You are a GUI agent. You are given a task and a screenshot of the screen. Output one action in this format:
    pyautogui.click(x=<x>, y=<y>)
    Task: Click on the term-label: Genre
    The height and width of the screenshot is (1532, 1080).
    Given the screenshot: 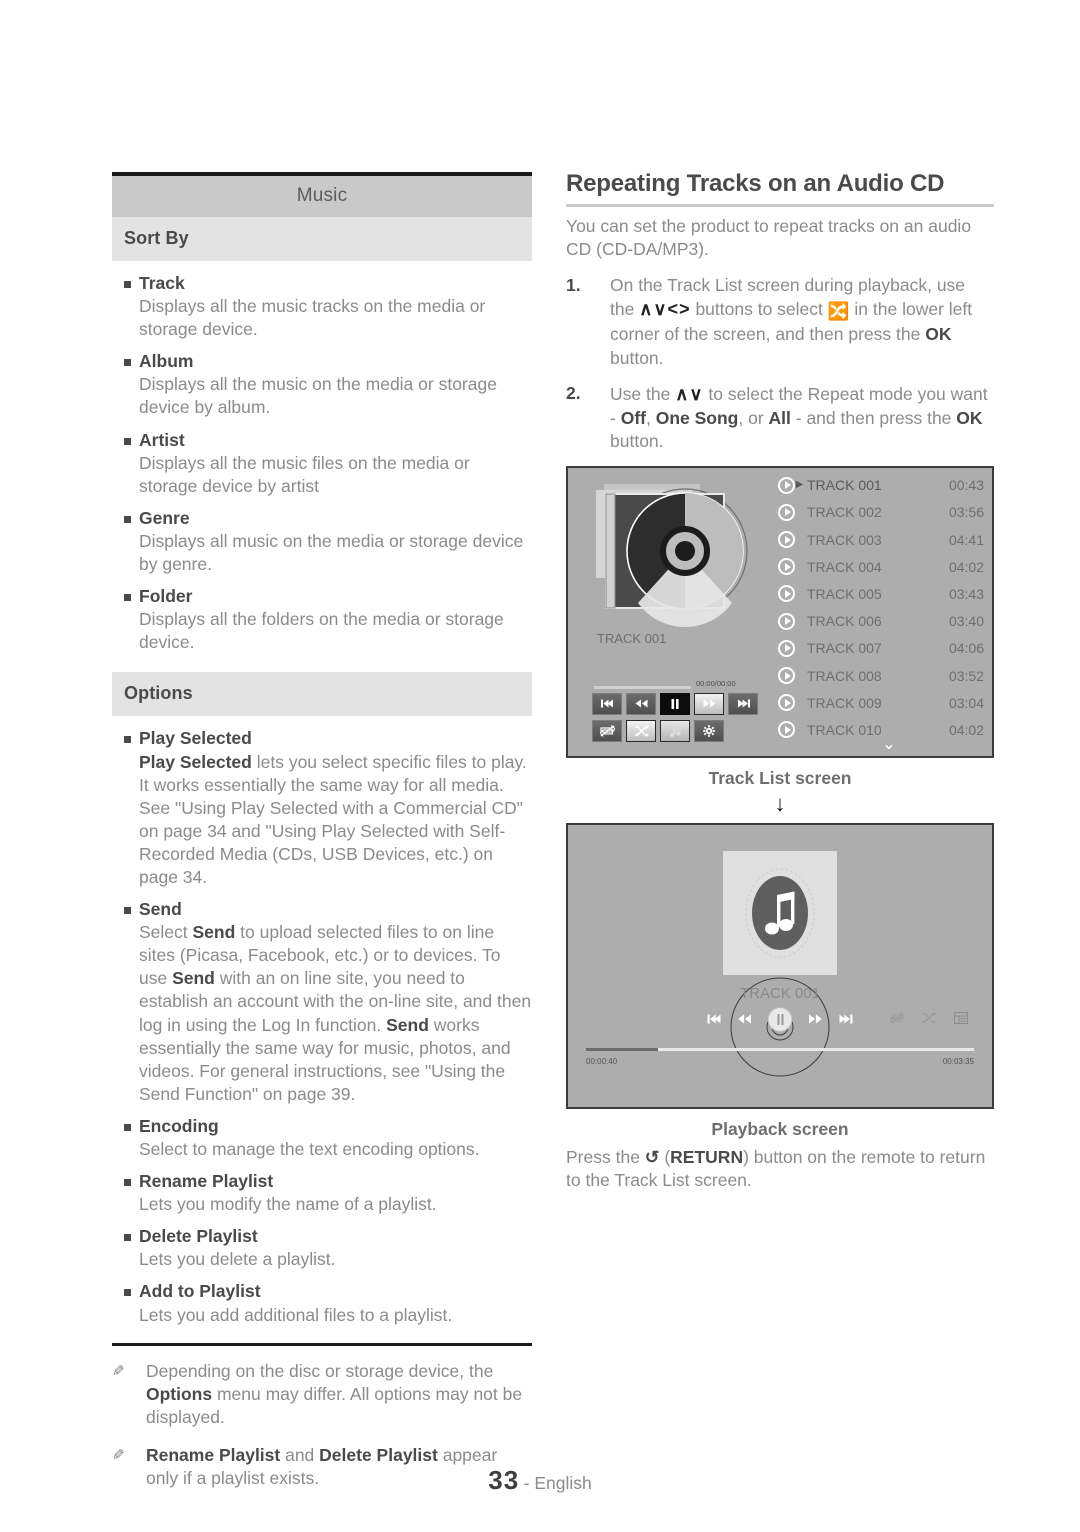 What is the action you would take?
    pyautogui.click(x=164, y=517)
    